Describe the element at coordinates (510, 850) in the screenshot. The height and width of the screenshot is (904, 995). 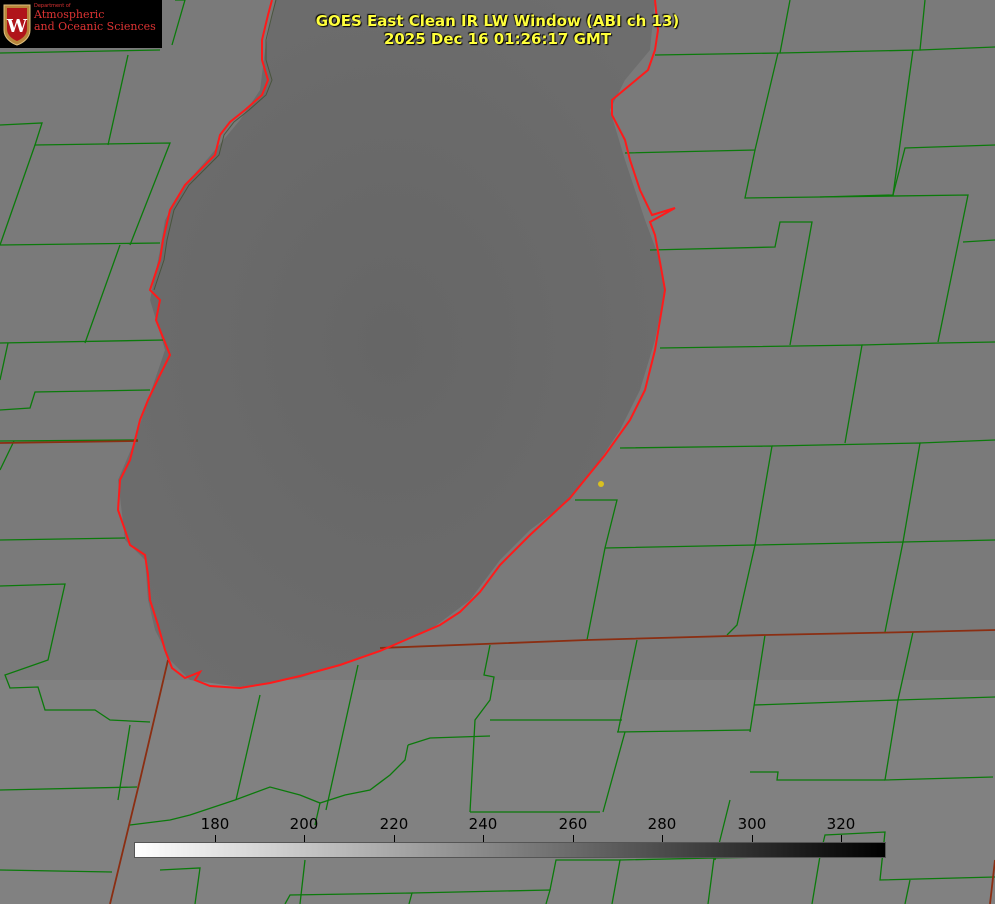
I see `colorbar-gradient` at that location.